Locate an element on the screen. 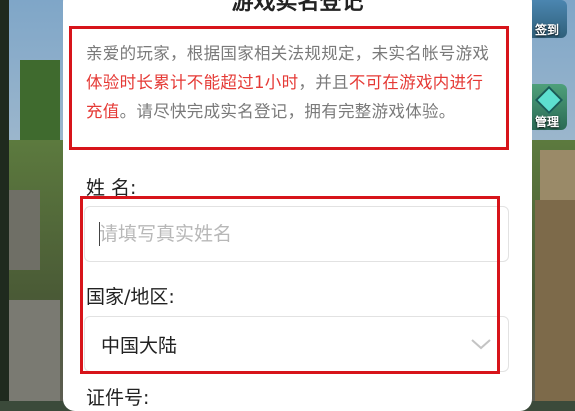 The height and width of the screenshot is (411, 575). manage-label: 管理 is located at coordinates (546, 122).